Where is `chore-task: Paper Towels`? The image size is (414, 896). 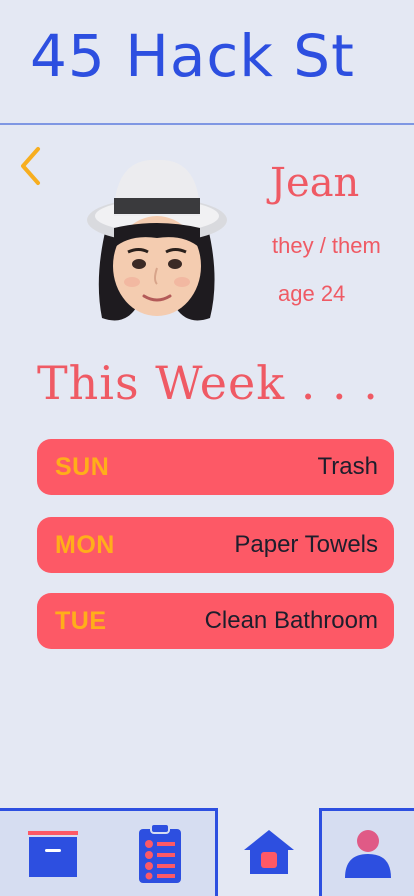 chore-task: Paper Towels is located at coordinates (306, 544).